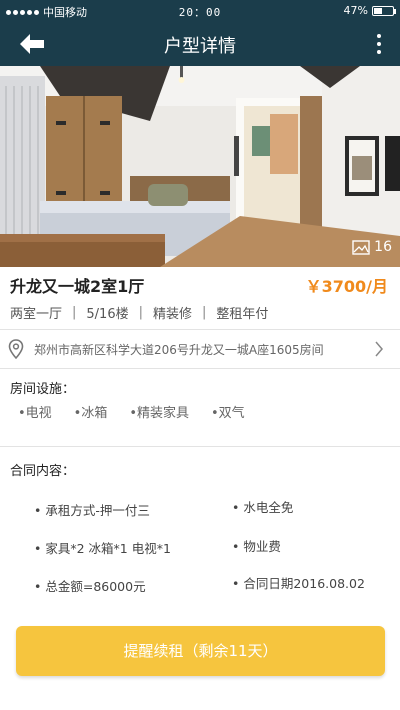 This screenshot has width=400, height=710. Describe the element at coordinates (346, 286) in the screenshot. I see `listing-price: ￥3700/月` at that location.